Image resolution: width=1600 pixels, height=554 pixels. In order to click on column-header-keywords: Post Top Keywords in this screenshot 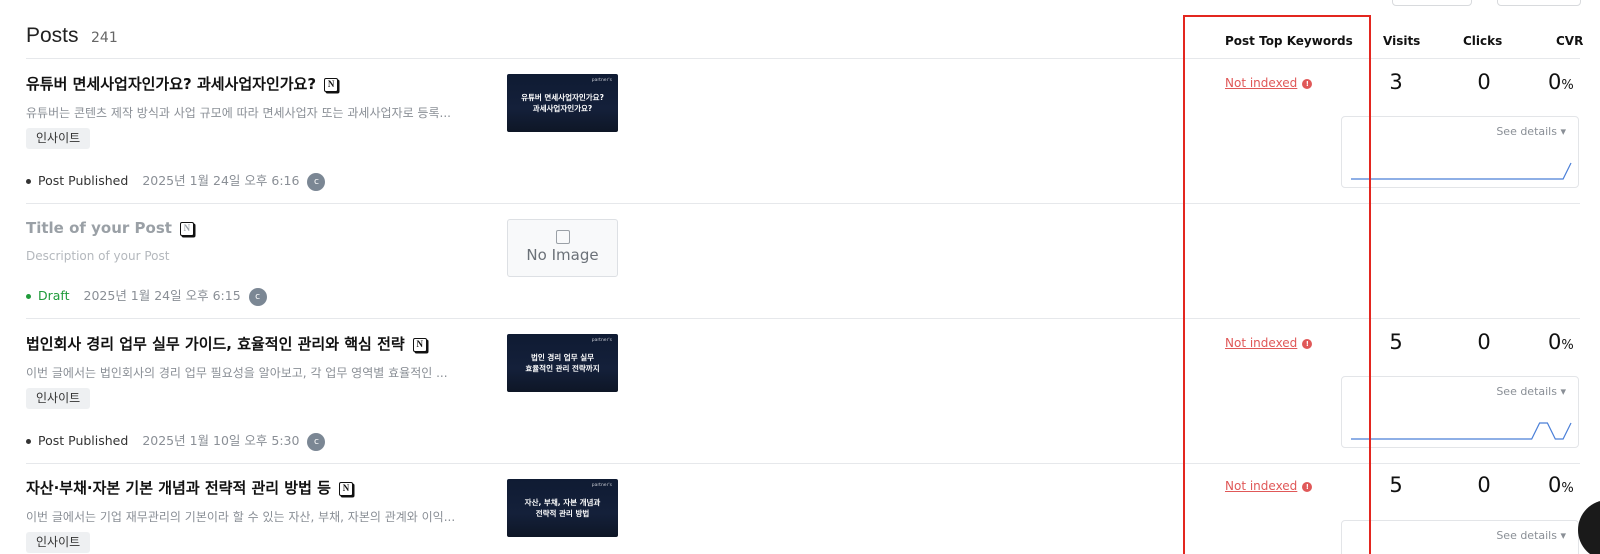, I will do `click(1289, 41)`.